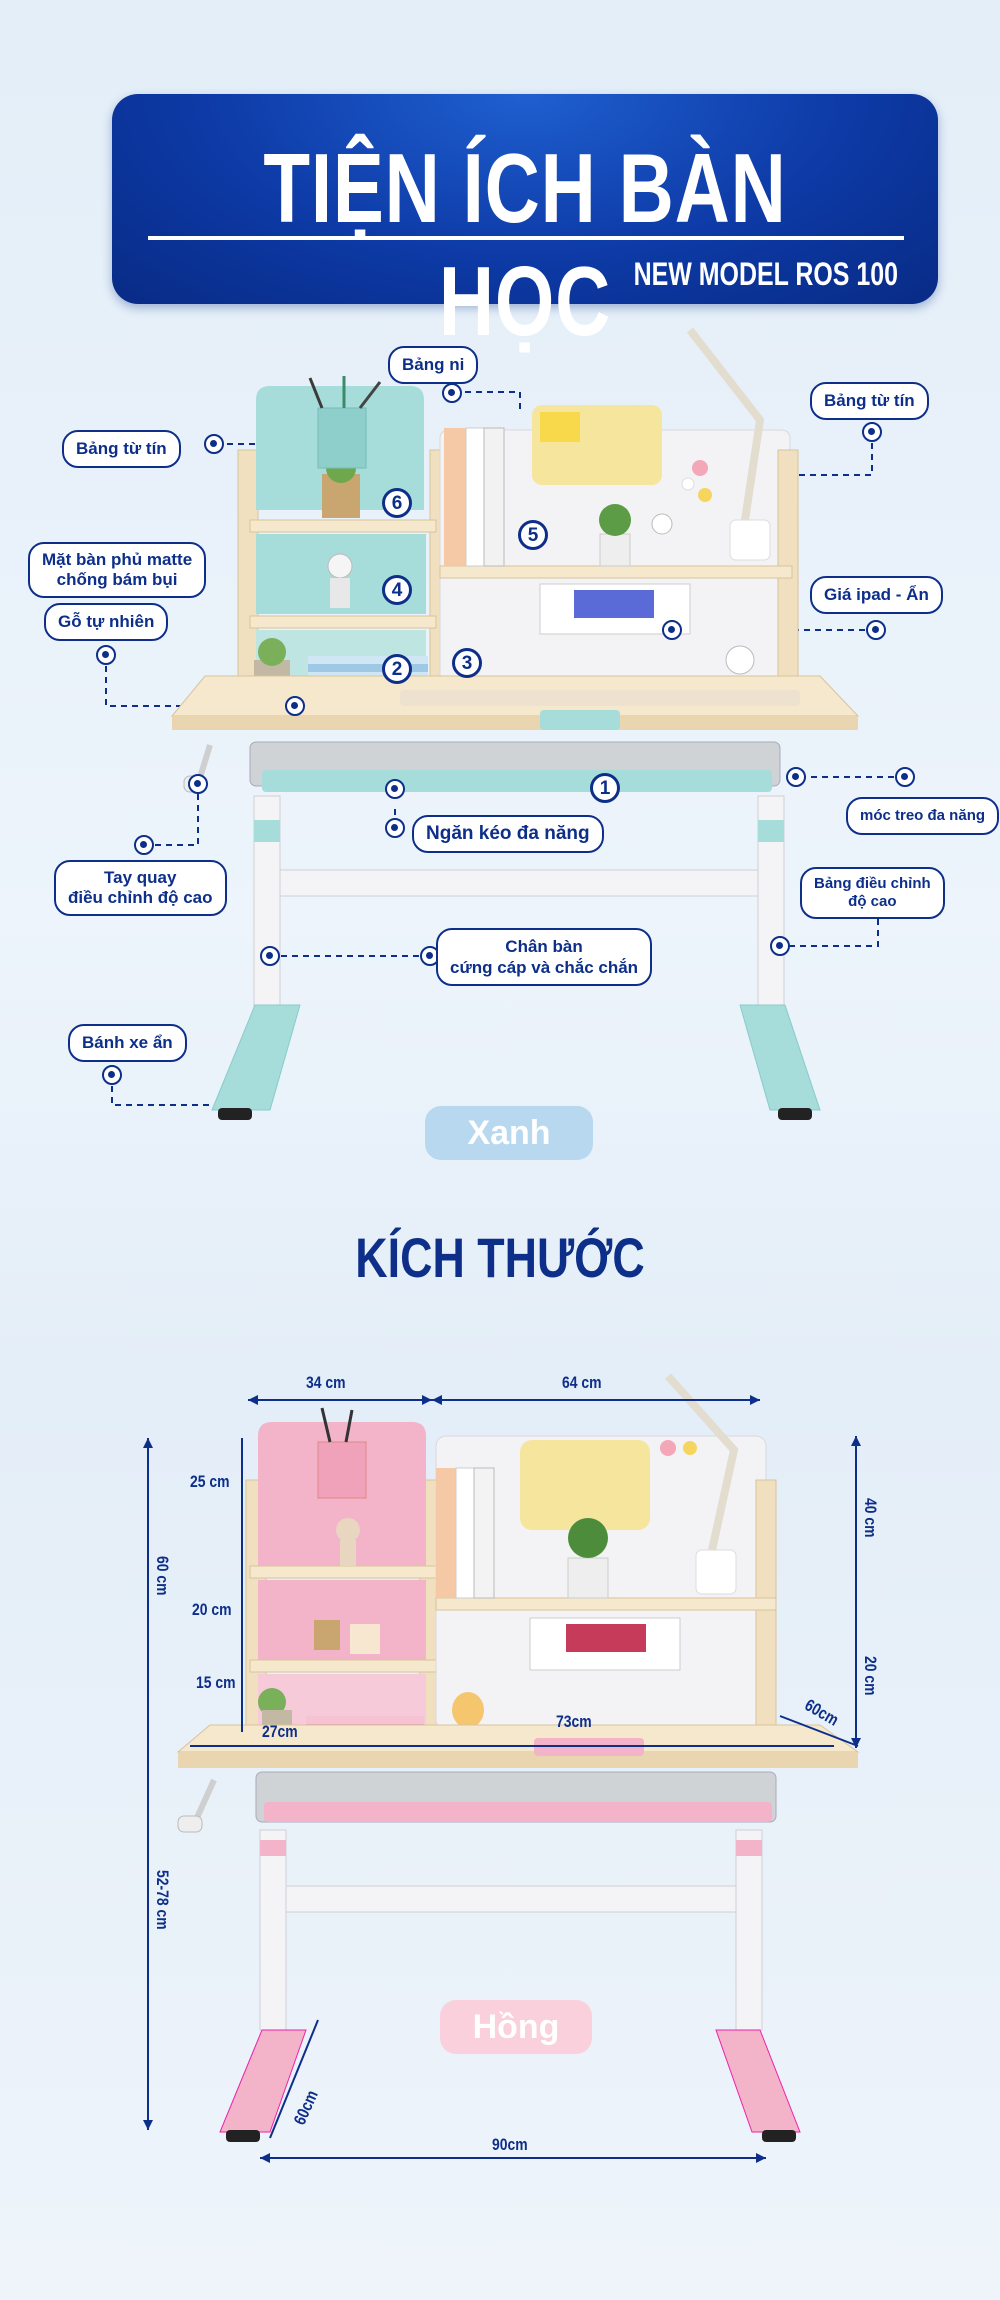 Image resolution: width=1000 pixels, height=2300 pixels. I want to click on callout-chan-ban: Chân bàn cứng cáp và chắc chắn, so click(544, 957).